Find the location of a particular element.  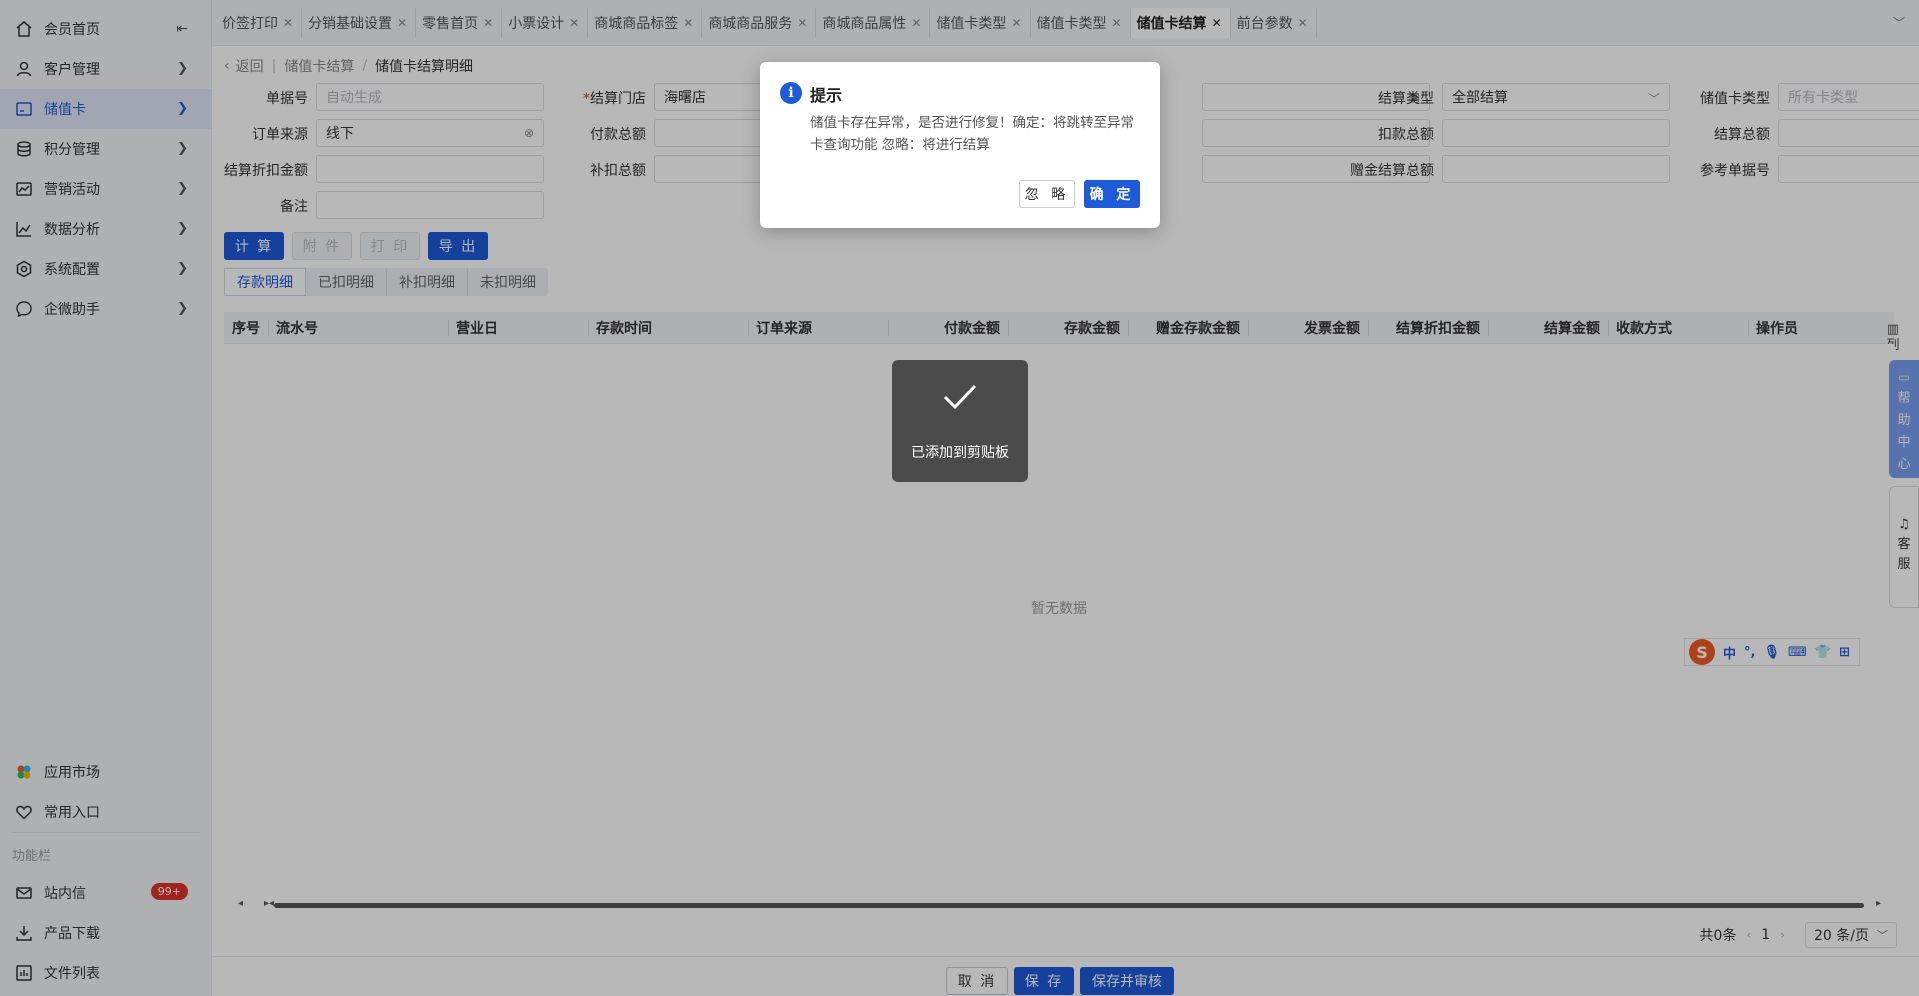

confirm-button: 确 定 is located at coordinates (1112, 194).